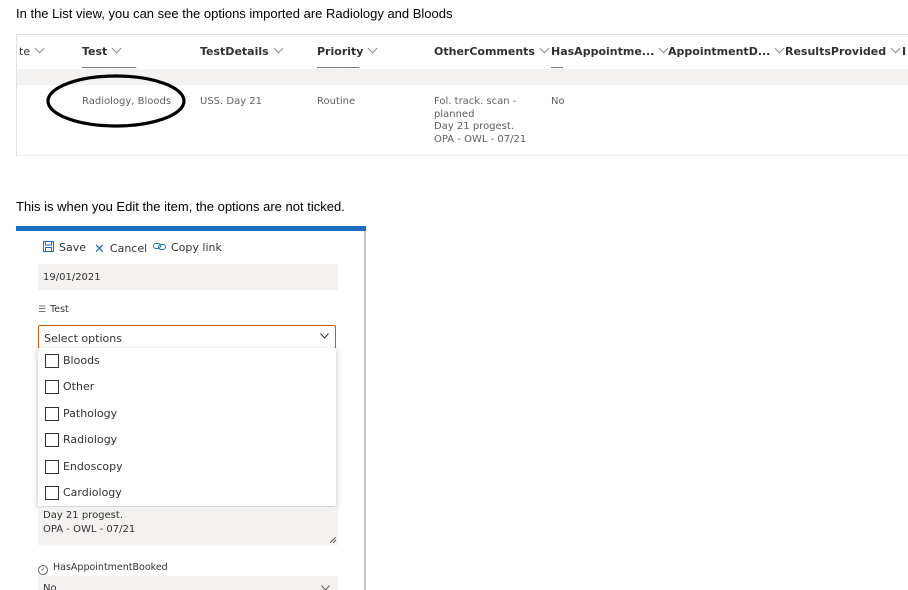 Image resolution: width=908 pixels, height=590 pixels. What do you see at coordinates (187, 440) in the screenshot?
I see `option-radiology: Radiology` at bounding box center [187, 440].